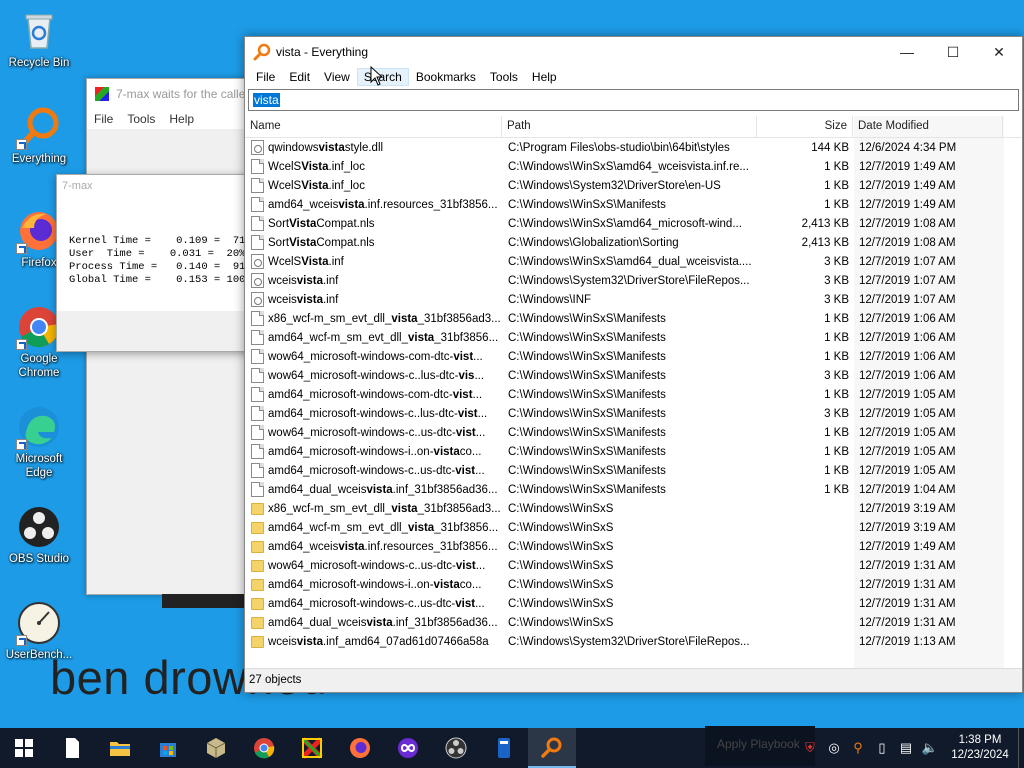 The height and width of the screenshot is (768, 1024). I want to click on taskbar-clock: 1:38 PM 12/23/2024, so click(980, 748).